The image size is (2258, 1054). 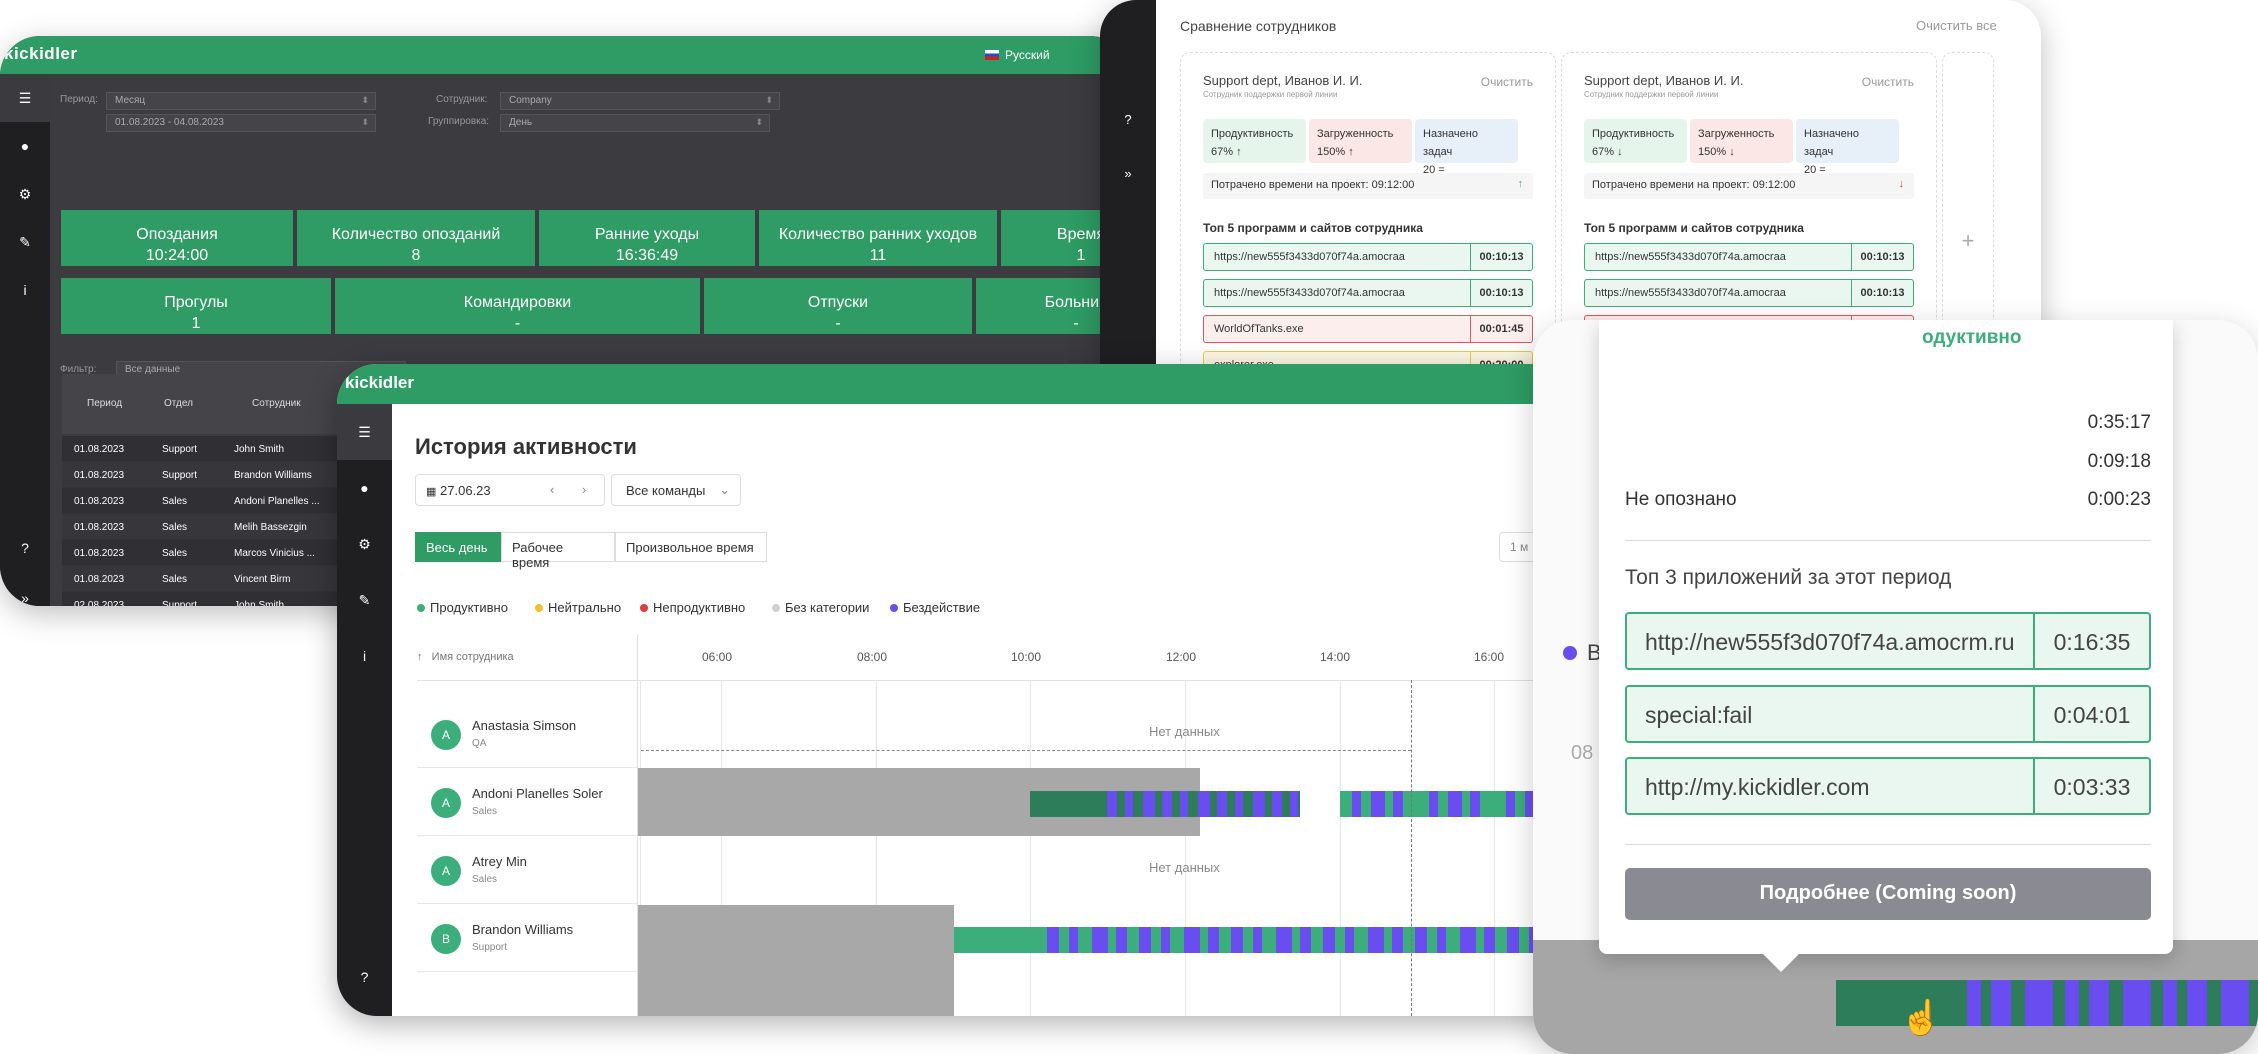 What do you see at coordinates (1582, 753) in the screenshot?
I see `background-tick: 08` at bounding box center [1582, 753].